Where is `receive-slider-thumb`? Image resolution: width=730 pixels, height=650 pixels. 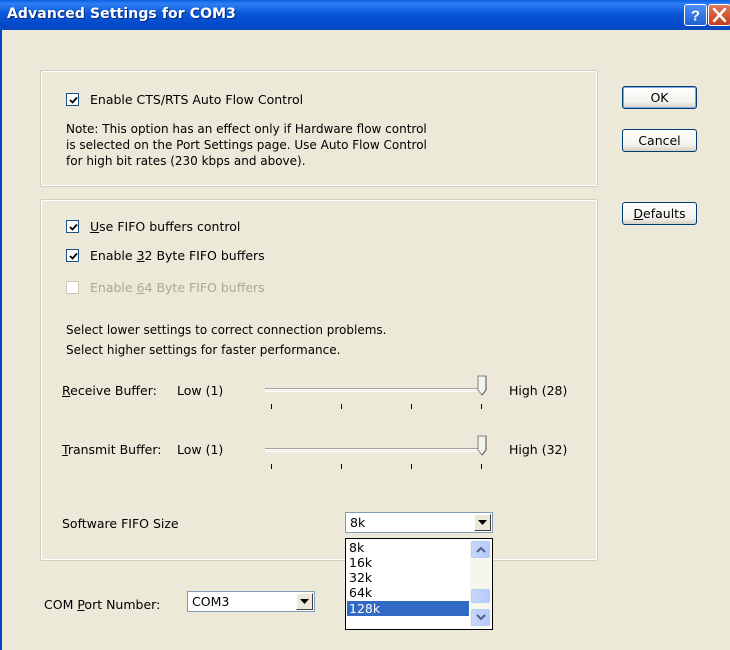
receive-slider-thumb is located at coordinates (482, 386).